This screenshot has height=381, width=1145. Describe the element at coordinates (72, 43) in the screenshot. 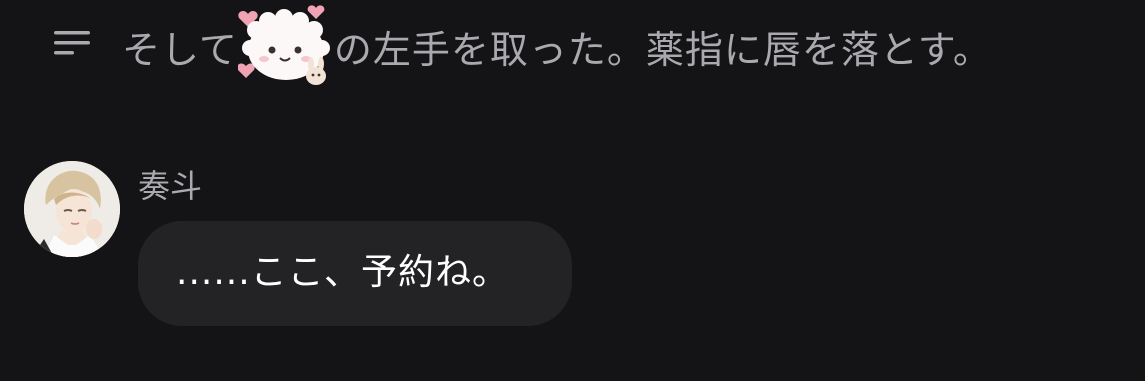

I see `menu-icon` at that location.